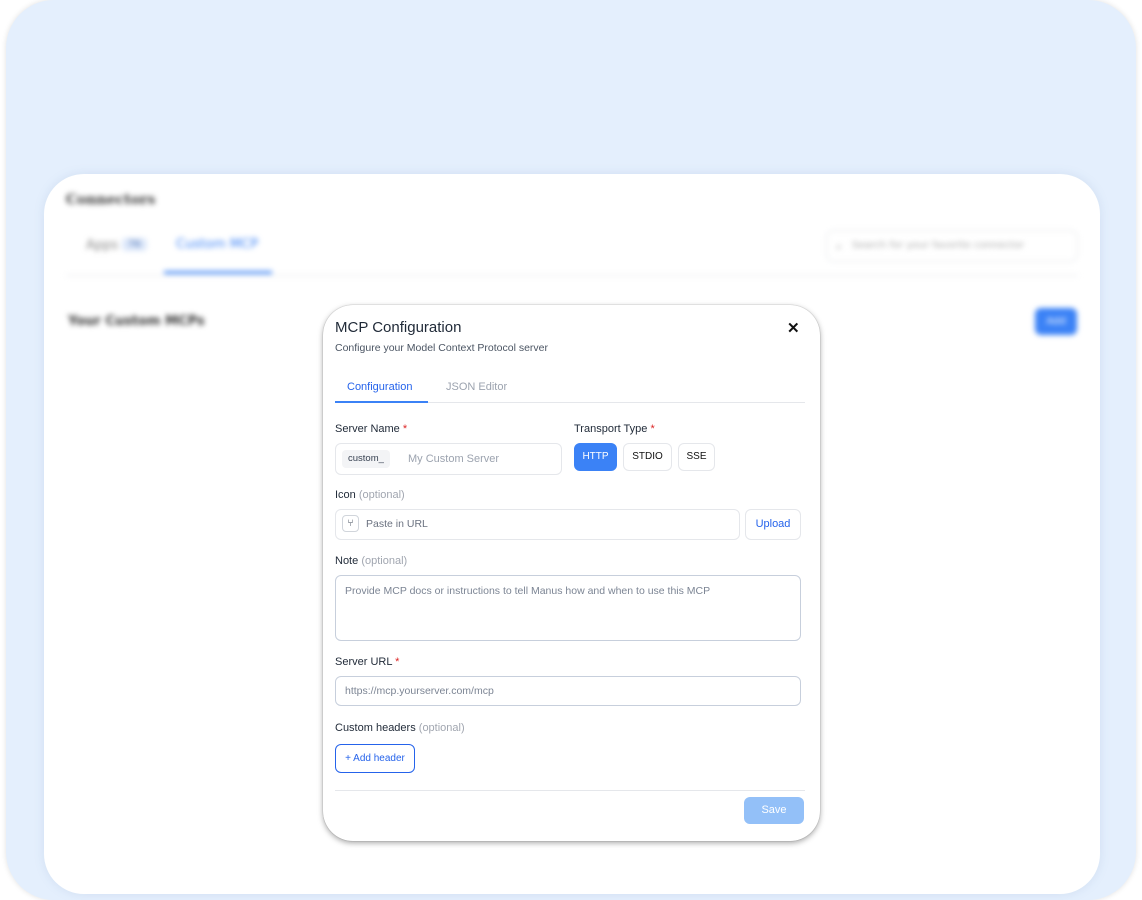 The image size is (1142, 900). What do you see at coordinates (367, 429) in the screenshot?
I see `server-name-label-text: Server Name` at bounding box center [367, 429].